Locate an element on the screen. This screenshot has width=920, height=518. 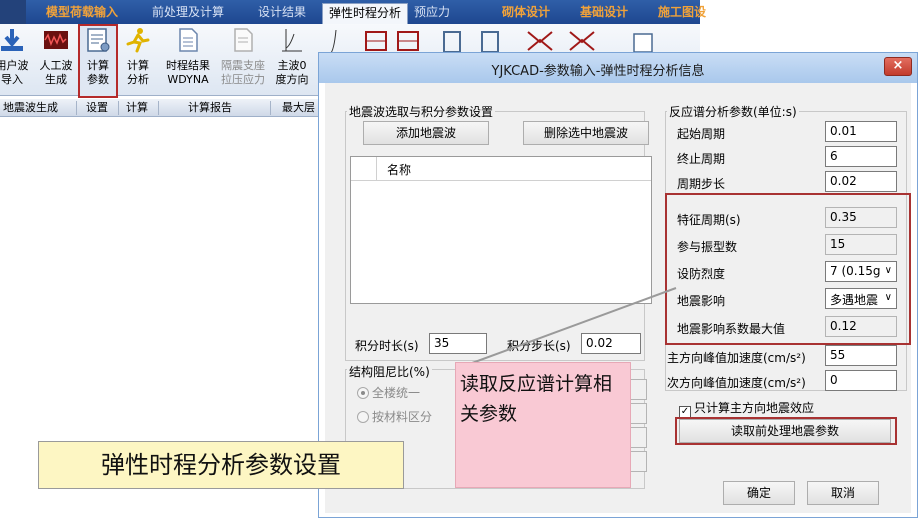
group-wave-generate: 地震波生成 is located at coordinates (30, 107).